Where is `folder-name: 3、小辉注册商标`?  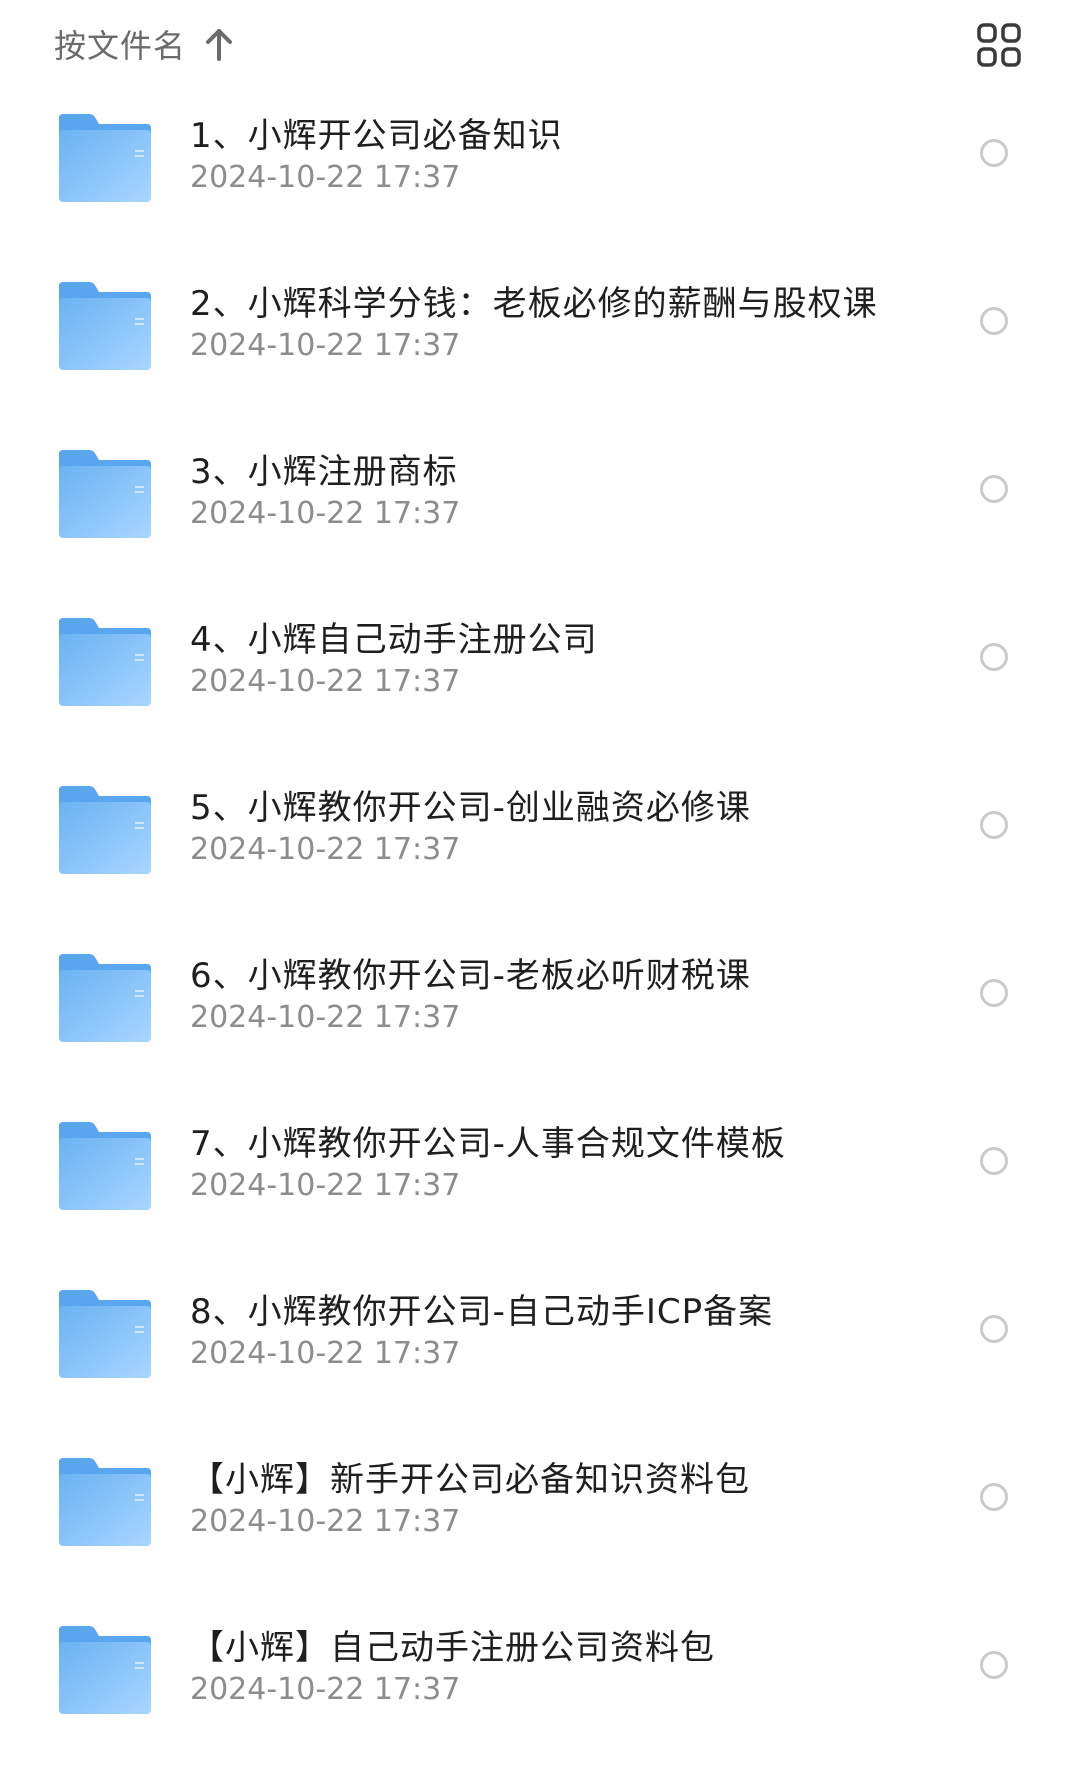 folder-name: 3、小辉注册商标 is located at coordinates (324, 472).